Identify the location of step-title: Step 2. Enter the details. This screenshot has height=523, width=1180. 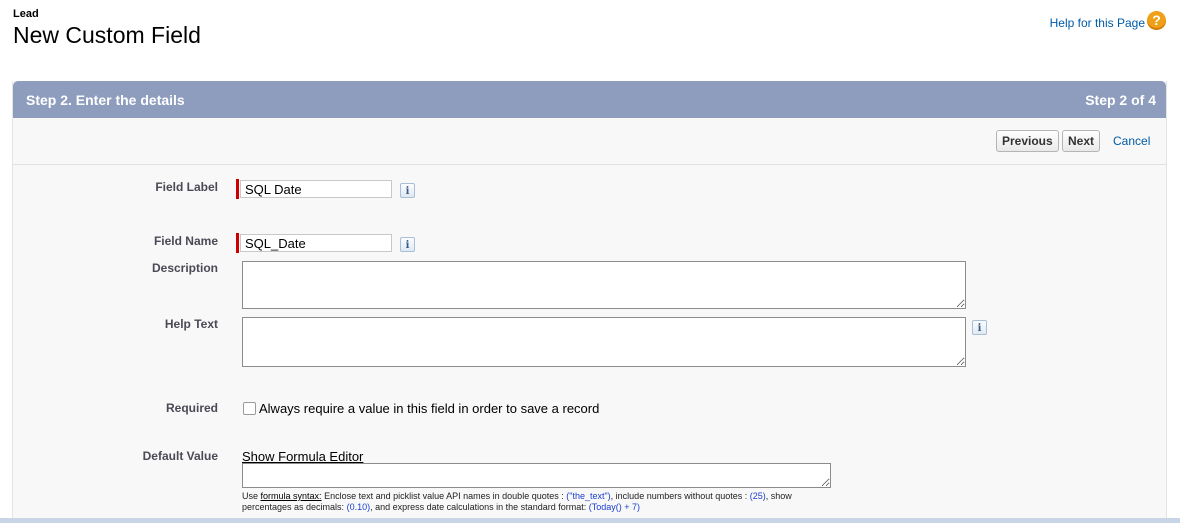
(105, 99).